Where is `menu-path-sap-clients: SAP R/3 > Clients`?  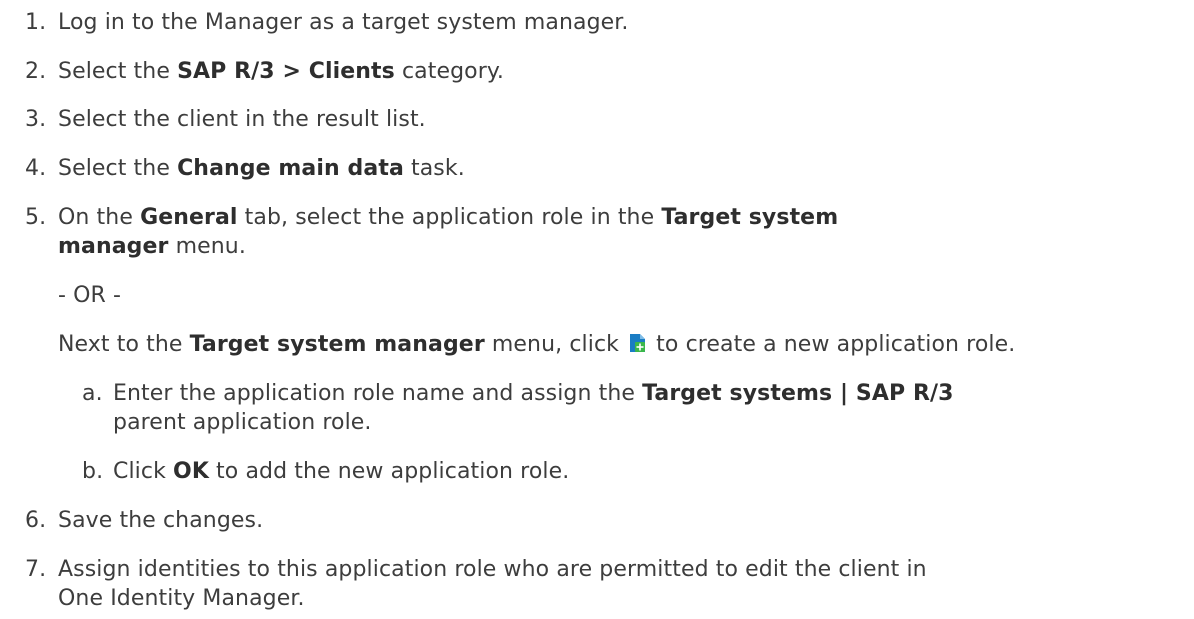
menu-path-sap-clients: SAP R/3 > Clients is located at coordinates (286, 71).